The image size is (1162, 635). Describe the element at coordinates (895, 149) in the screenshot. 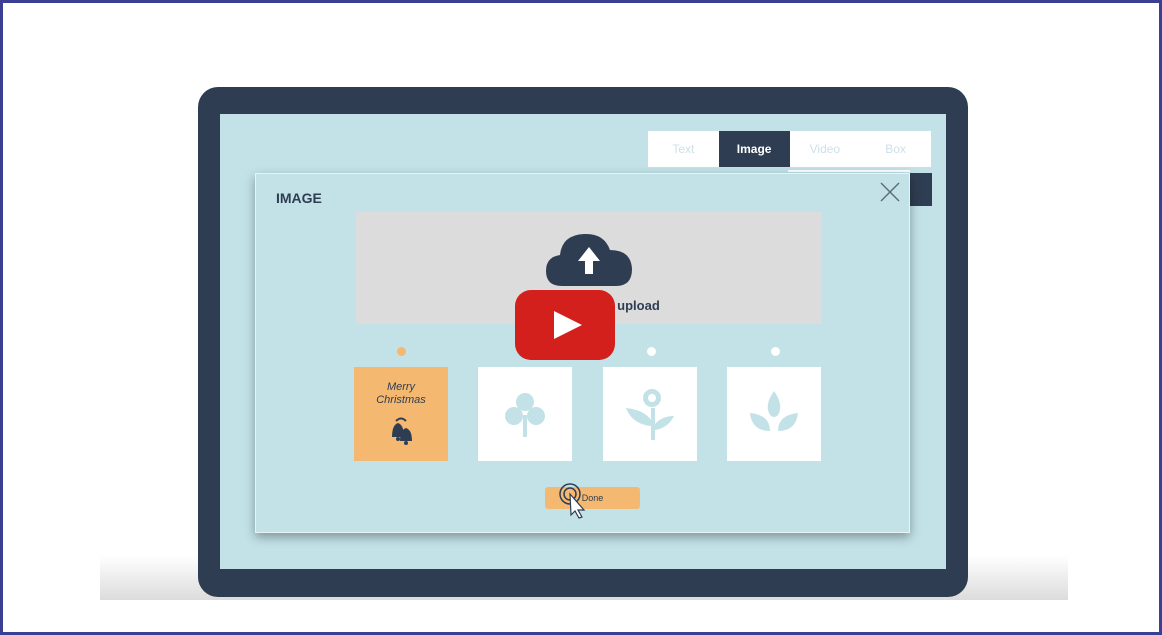

I see `tab-box: Box` at that location.